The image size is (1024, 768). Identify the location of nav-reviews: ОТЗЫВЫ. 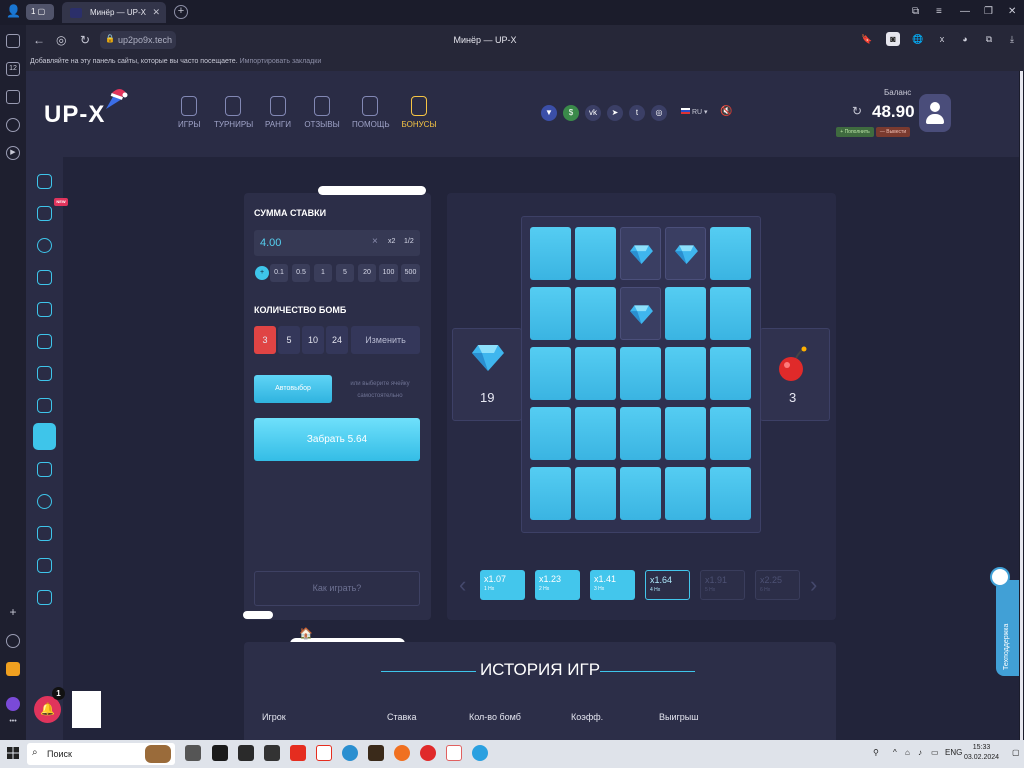
(322, 112).